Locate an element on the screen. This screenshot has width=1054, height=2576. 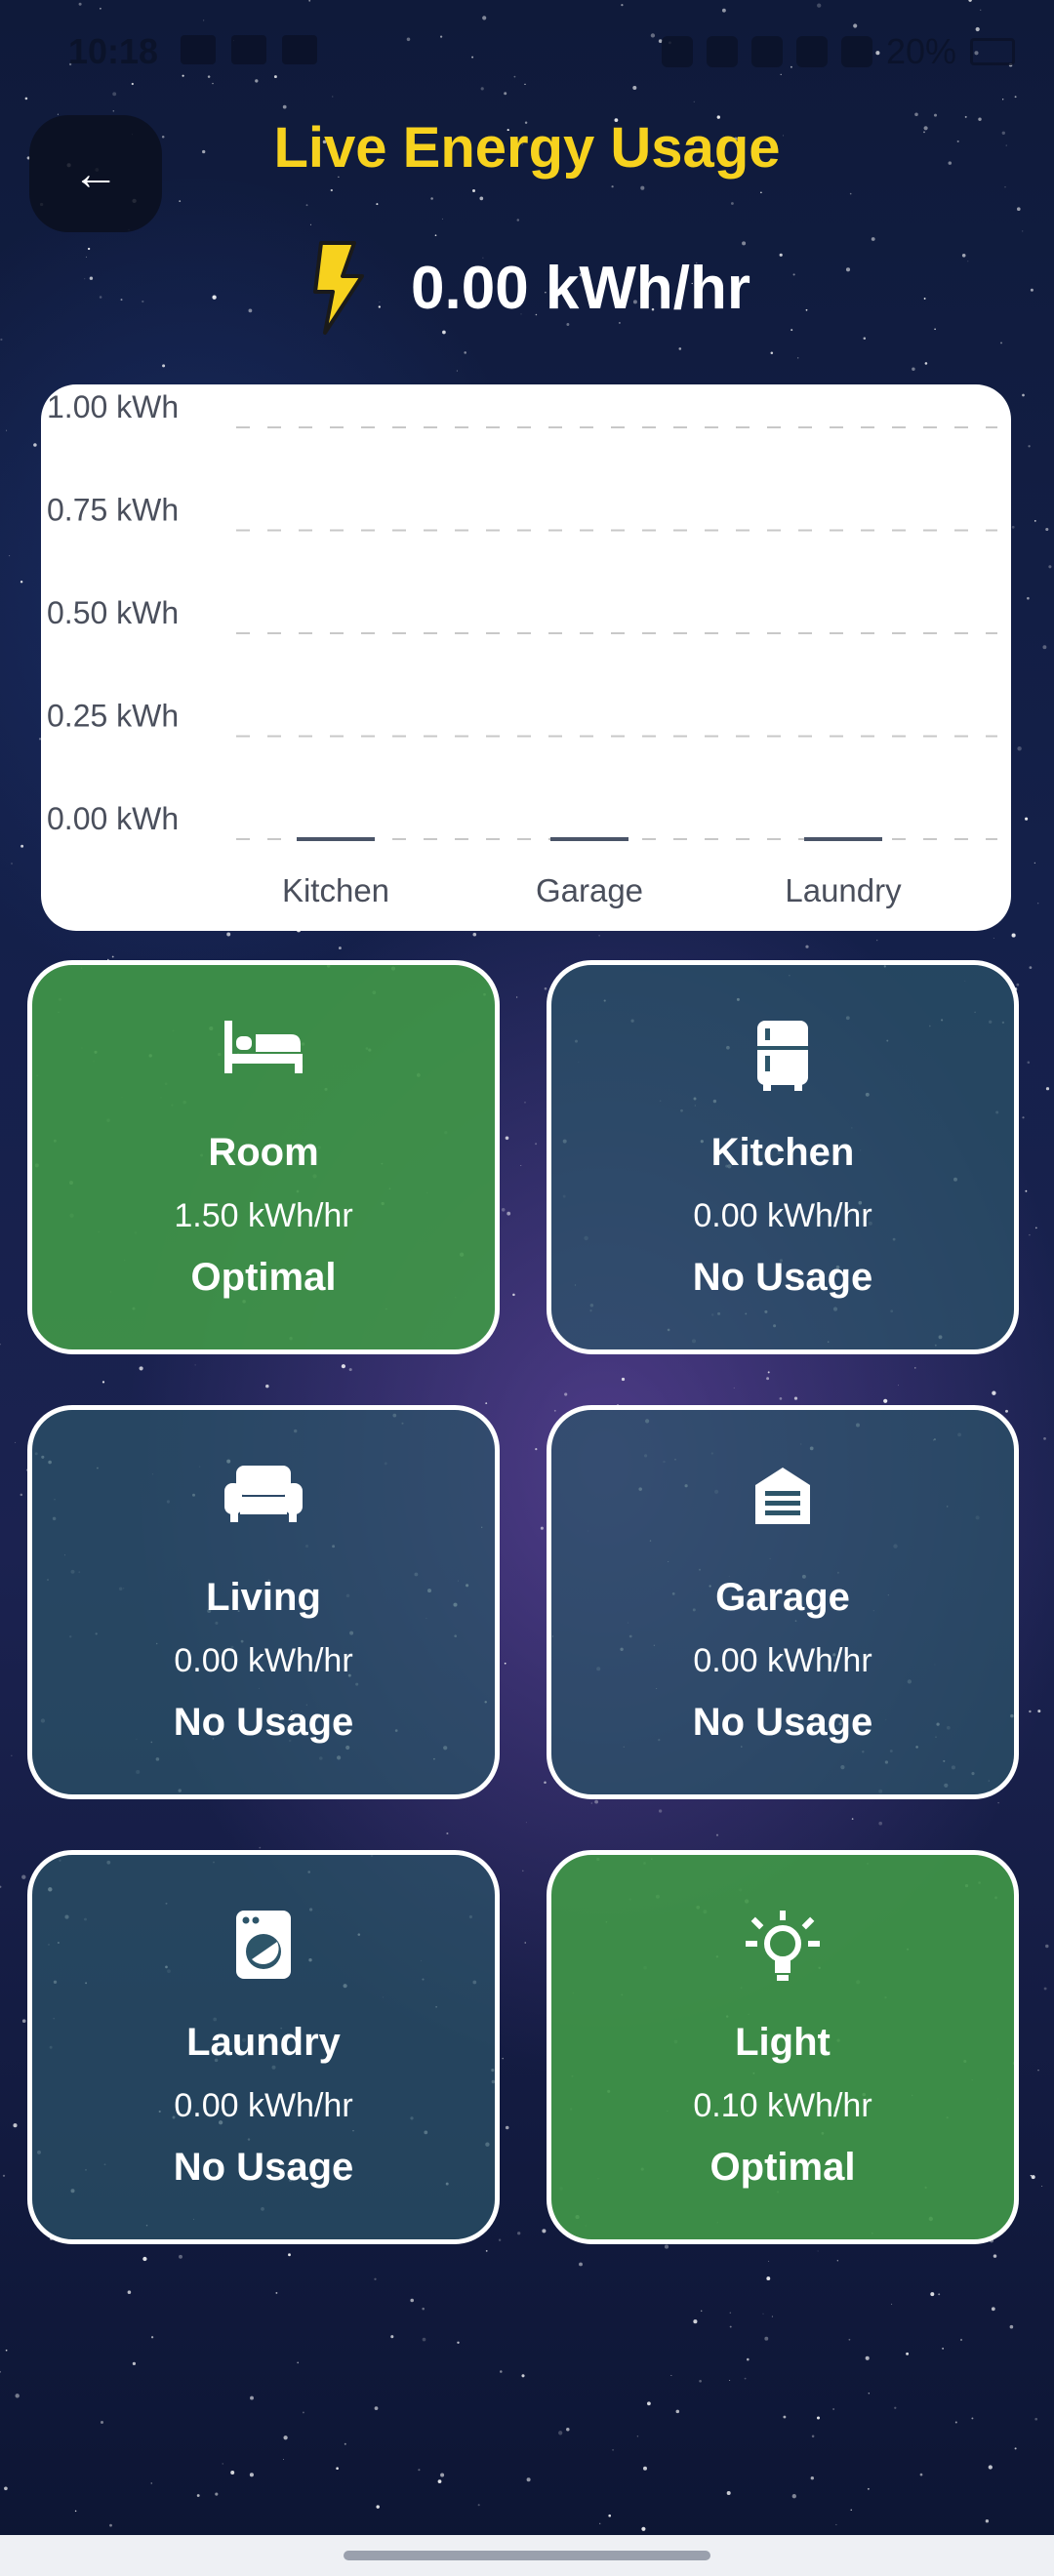
x-tick-label: Kitchen is located at coordinates (335, 890).